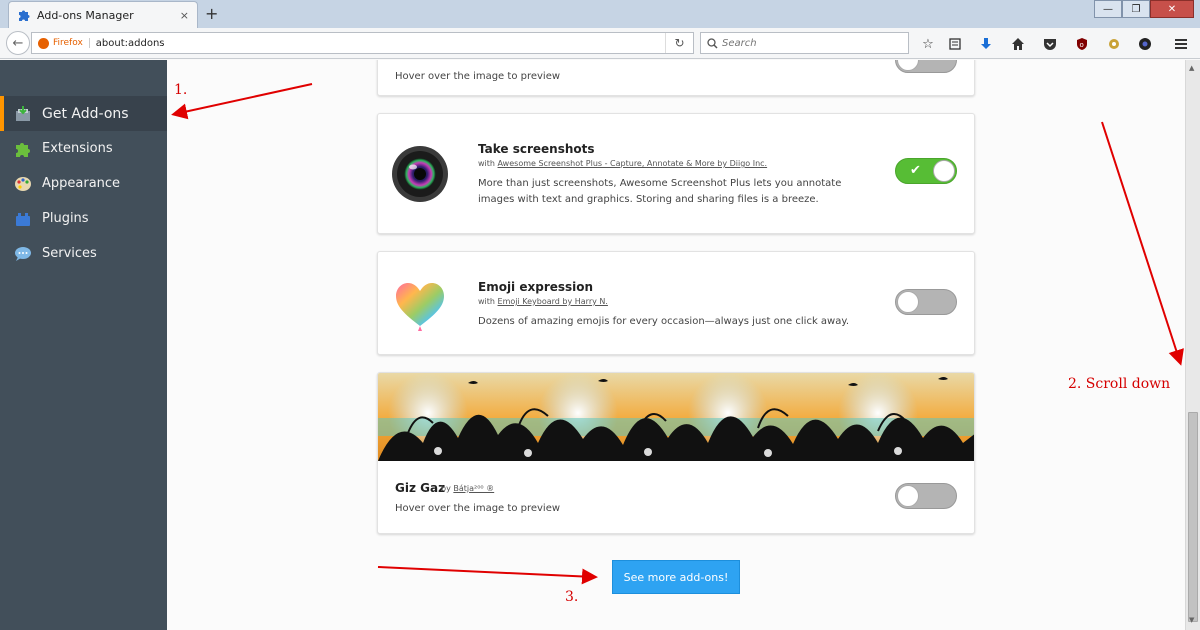  I want to click on sidebar-item-label: Appearance, so click(81, 183).